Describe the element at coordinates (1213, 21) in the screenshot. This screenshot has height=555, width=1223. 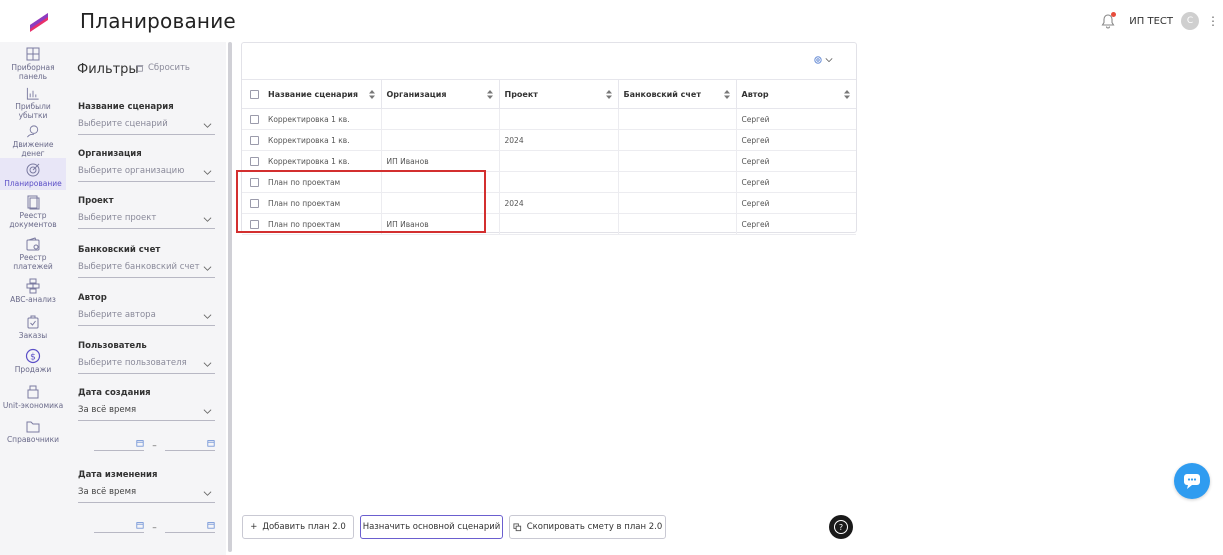
I see `more-menu-icon: ⋮` at that location.